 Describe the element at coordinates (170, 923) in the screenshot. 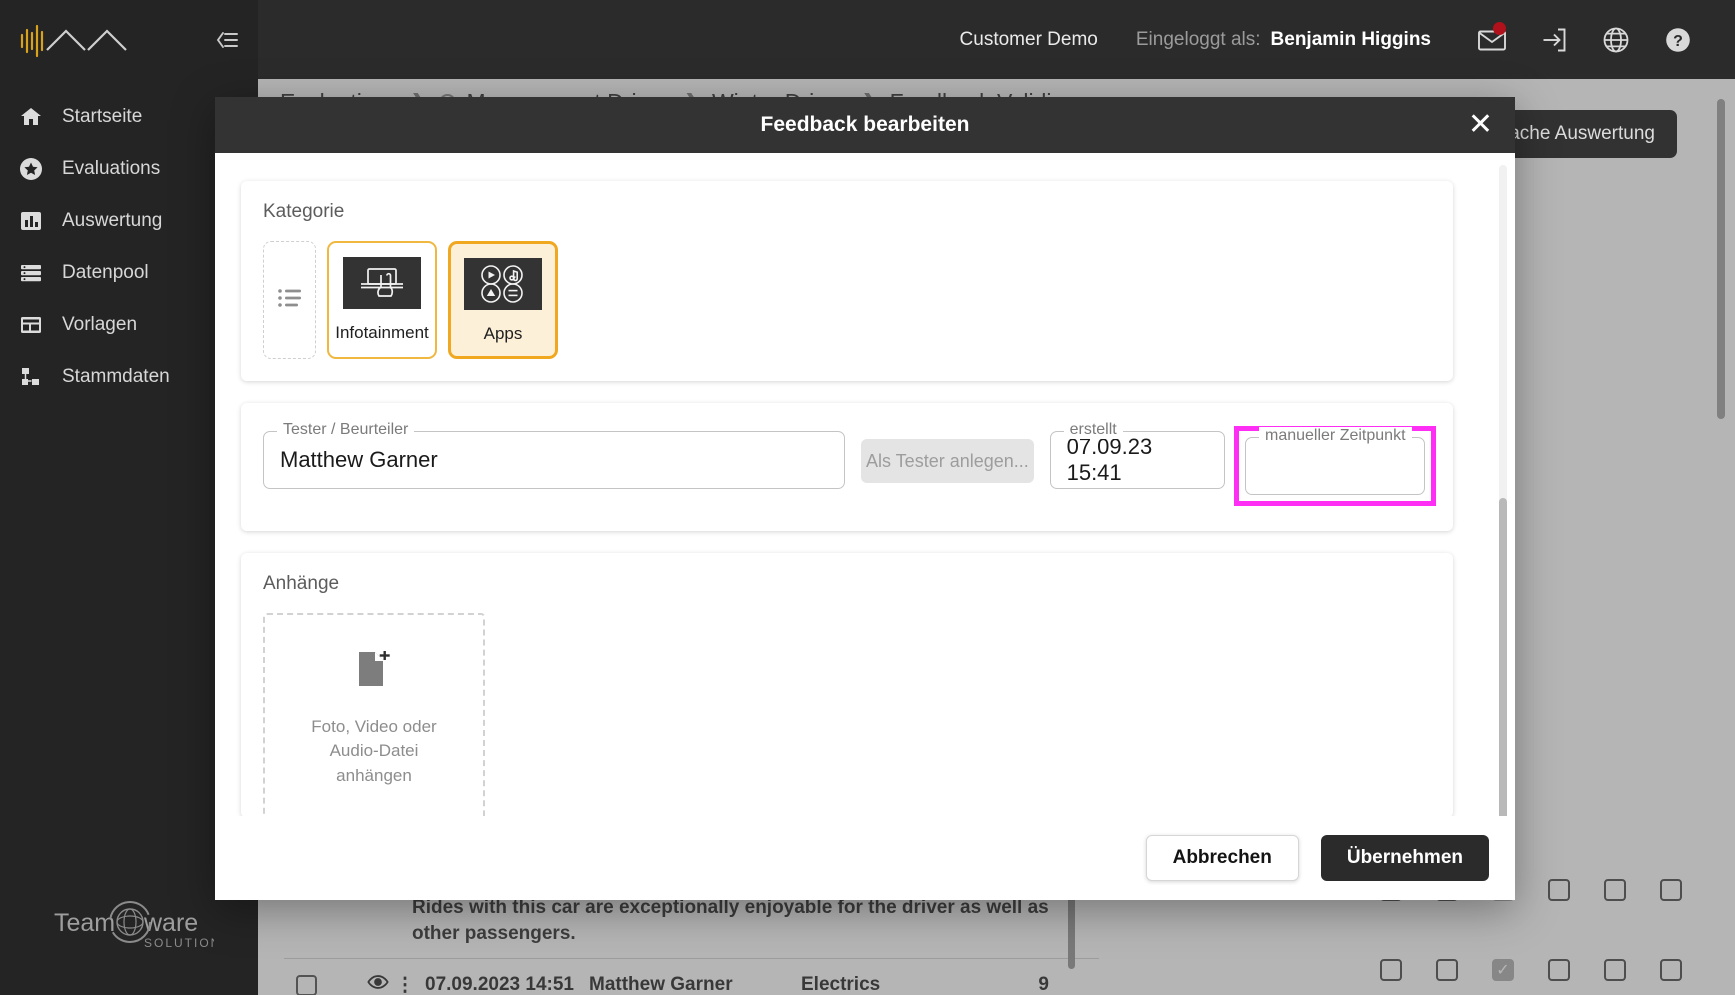

I see `brand-ware: ware` at that location.